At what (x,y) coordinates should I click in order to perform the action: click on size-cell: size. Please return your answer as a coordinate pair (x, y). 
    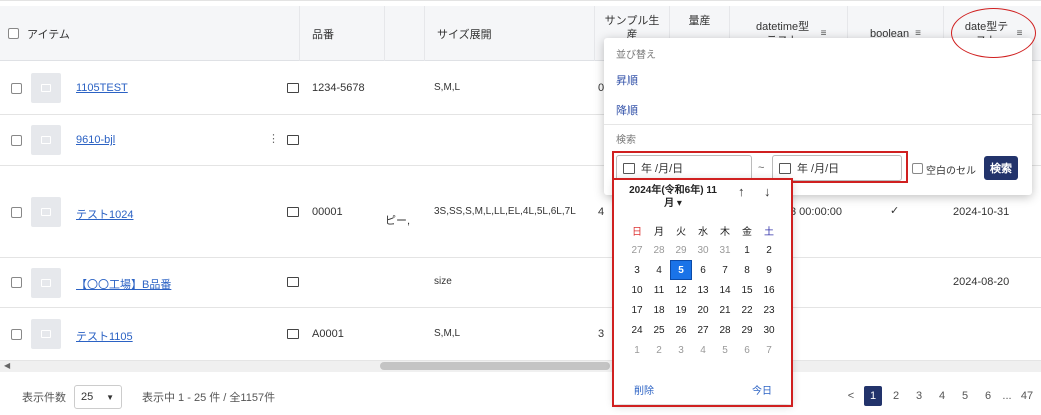
    Looking at the image, I should click on (443, 281).